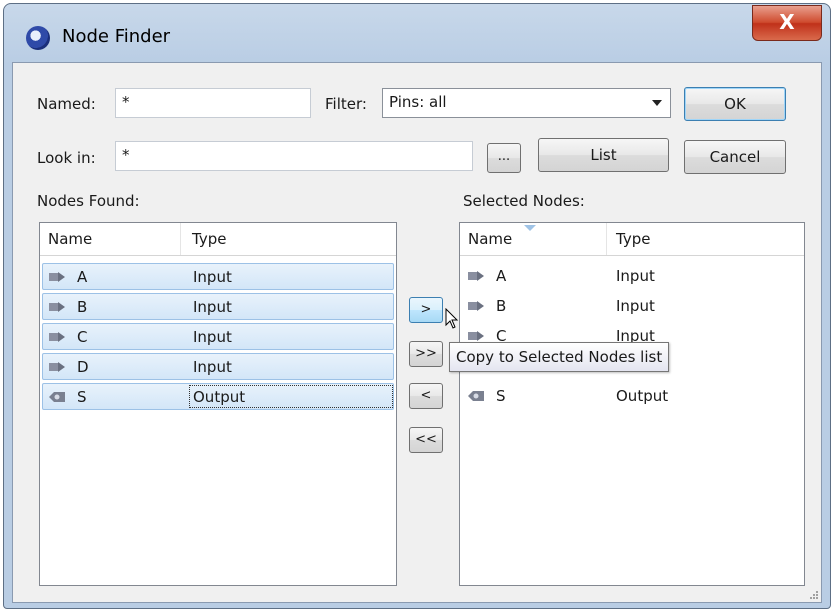 This screenshot has width=834, height=612. I want to click on table-row: D Input, so click(218, 366).